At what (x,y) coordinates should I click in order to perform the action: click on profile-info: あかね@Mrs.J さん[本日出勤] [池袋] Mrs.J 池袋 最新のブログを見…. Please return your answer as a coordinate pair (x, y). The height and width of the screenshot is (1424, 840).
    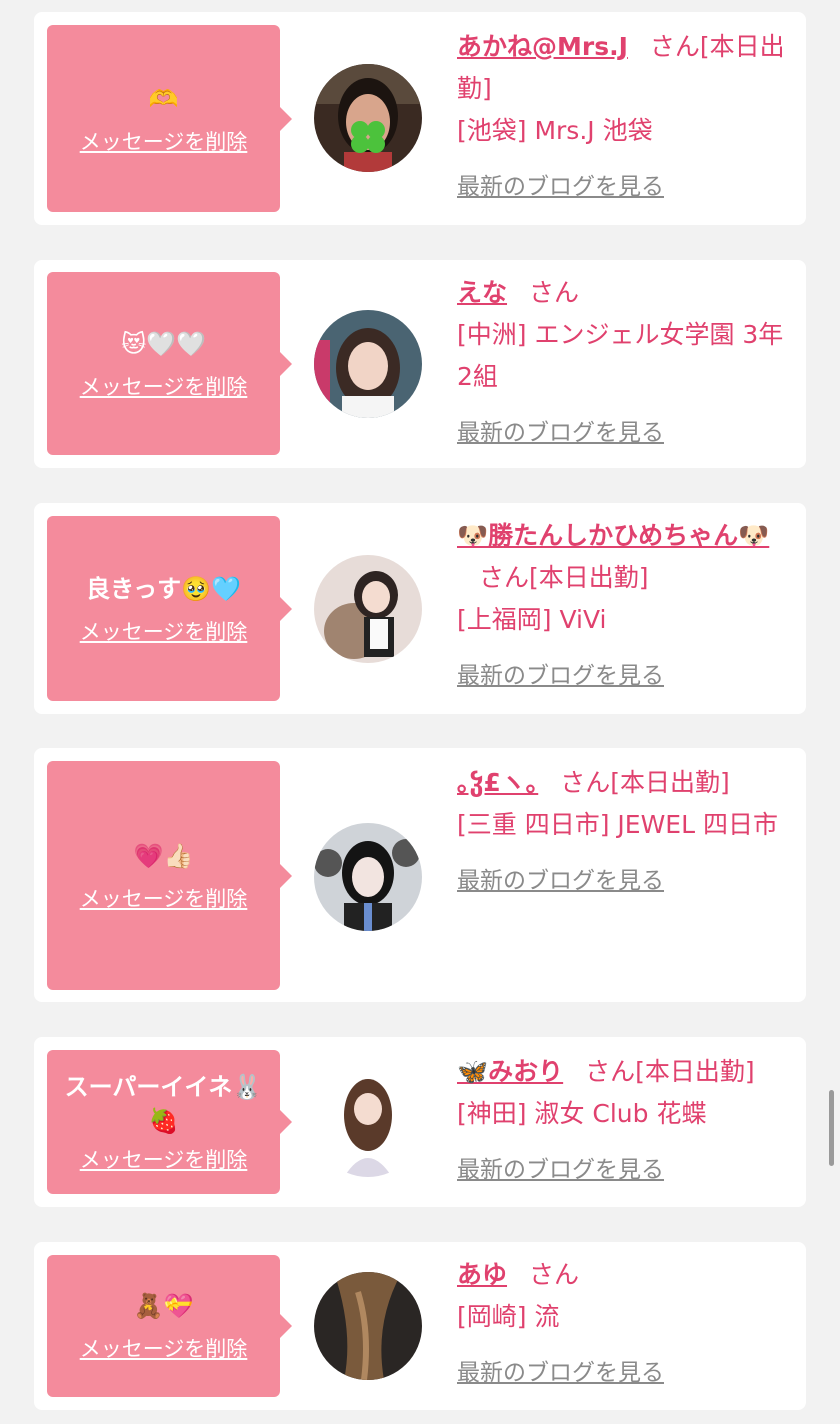
    Looking at the image, I should click on (624, 117).